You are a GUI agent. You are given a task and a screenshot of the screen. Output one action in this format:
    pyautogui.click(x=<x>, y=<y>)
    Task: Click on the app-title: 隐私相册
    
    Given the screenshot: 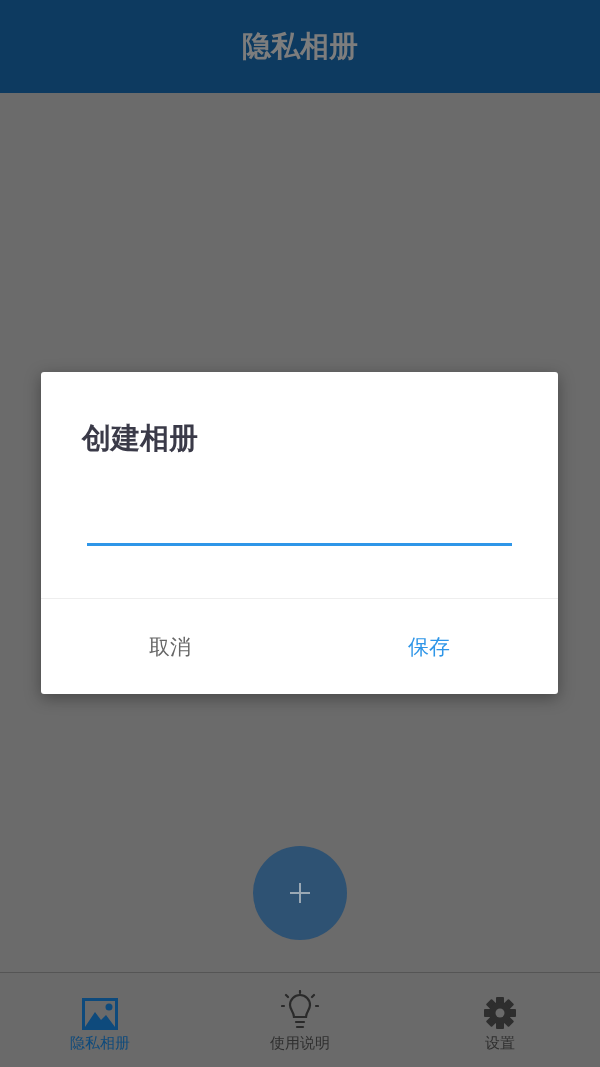 What is the action you would take?
    pyautogui.click(x=300, y=46)
    